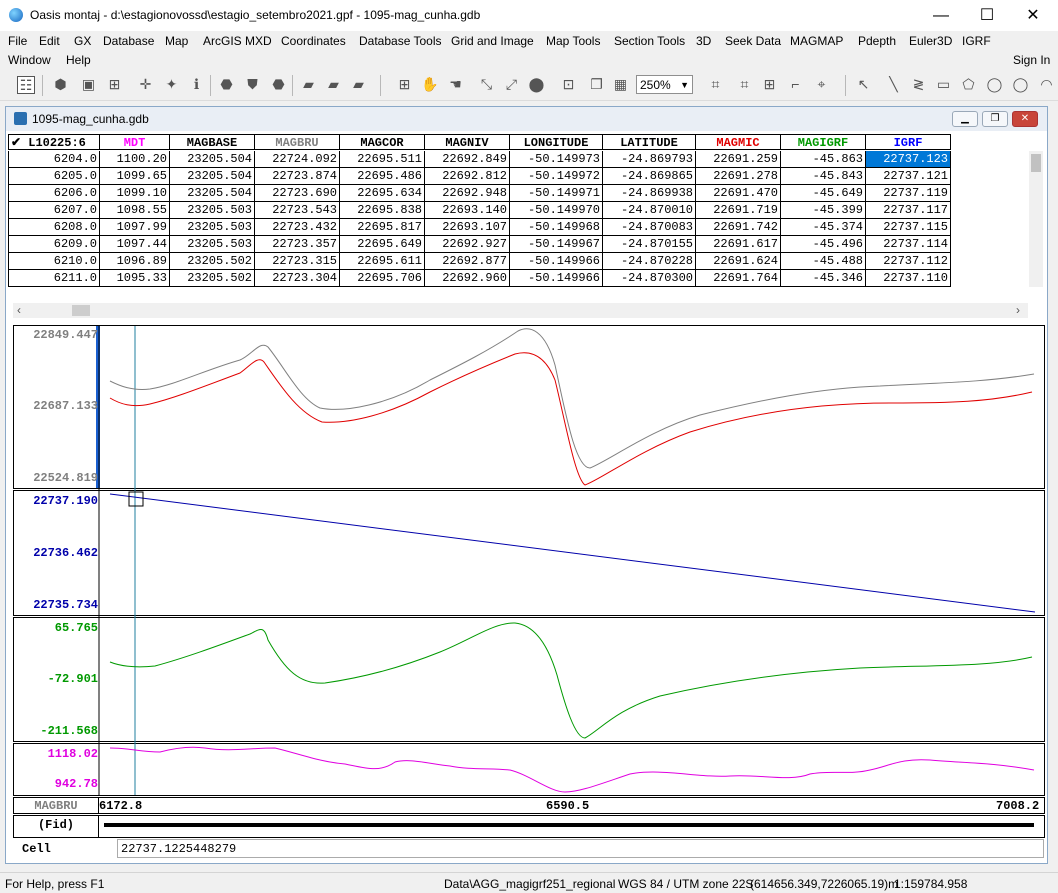 This screenshot has height=893, width=1058. Describe the element at coordinates (571, 680) in the screenshot. I see `magigrf-trace` at that location.